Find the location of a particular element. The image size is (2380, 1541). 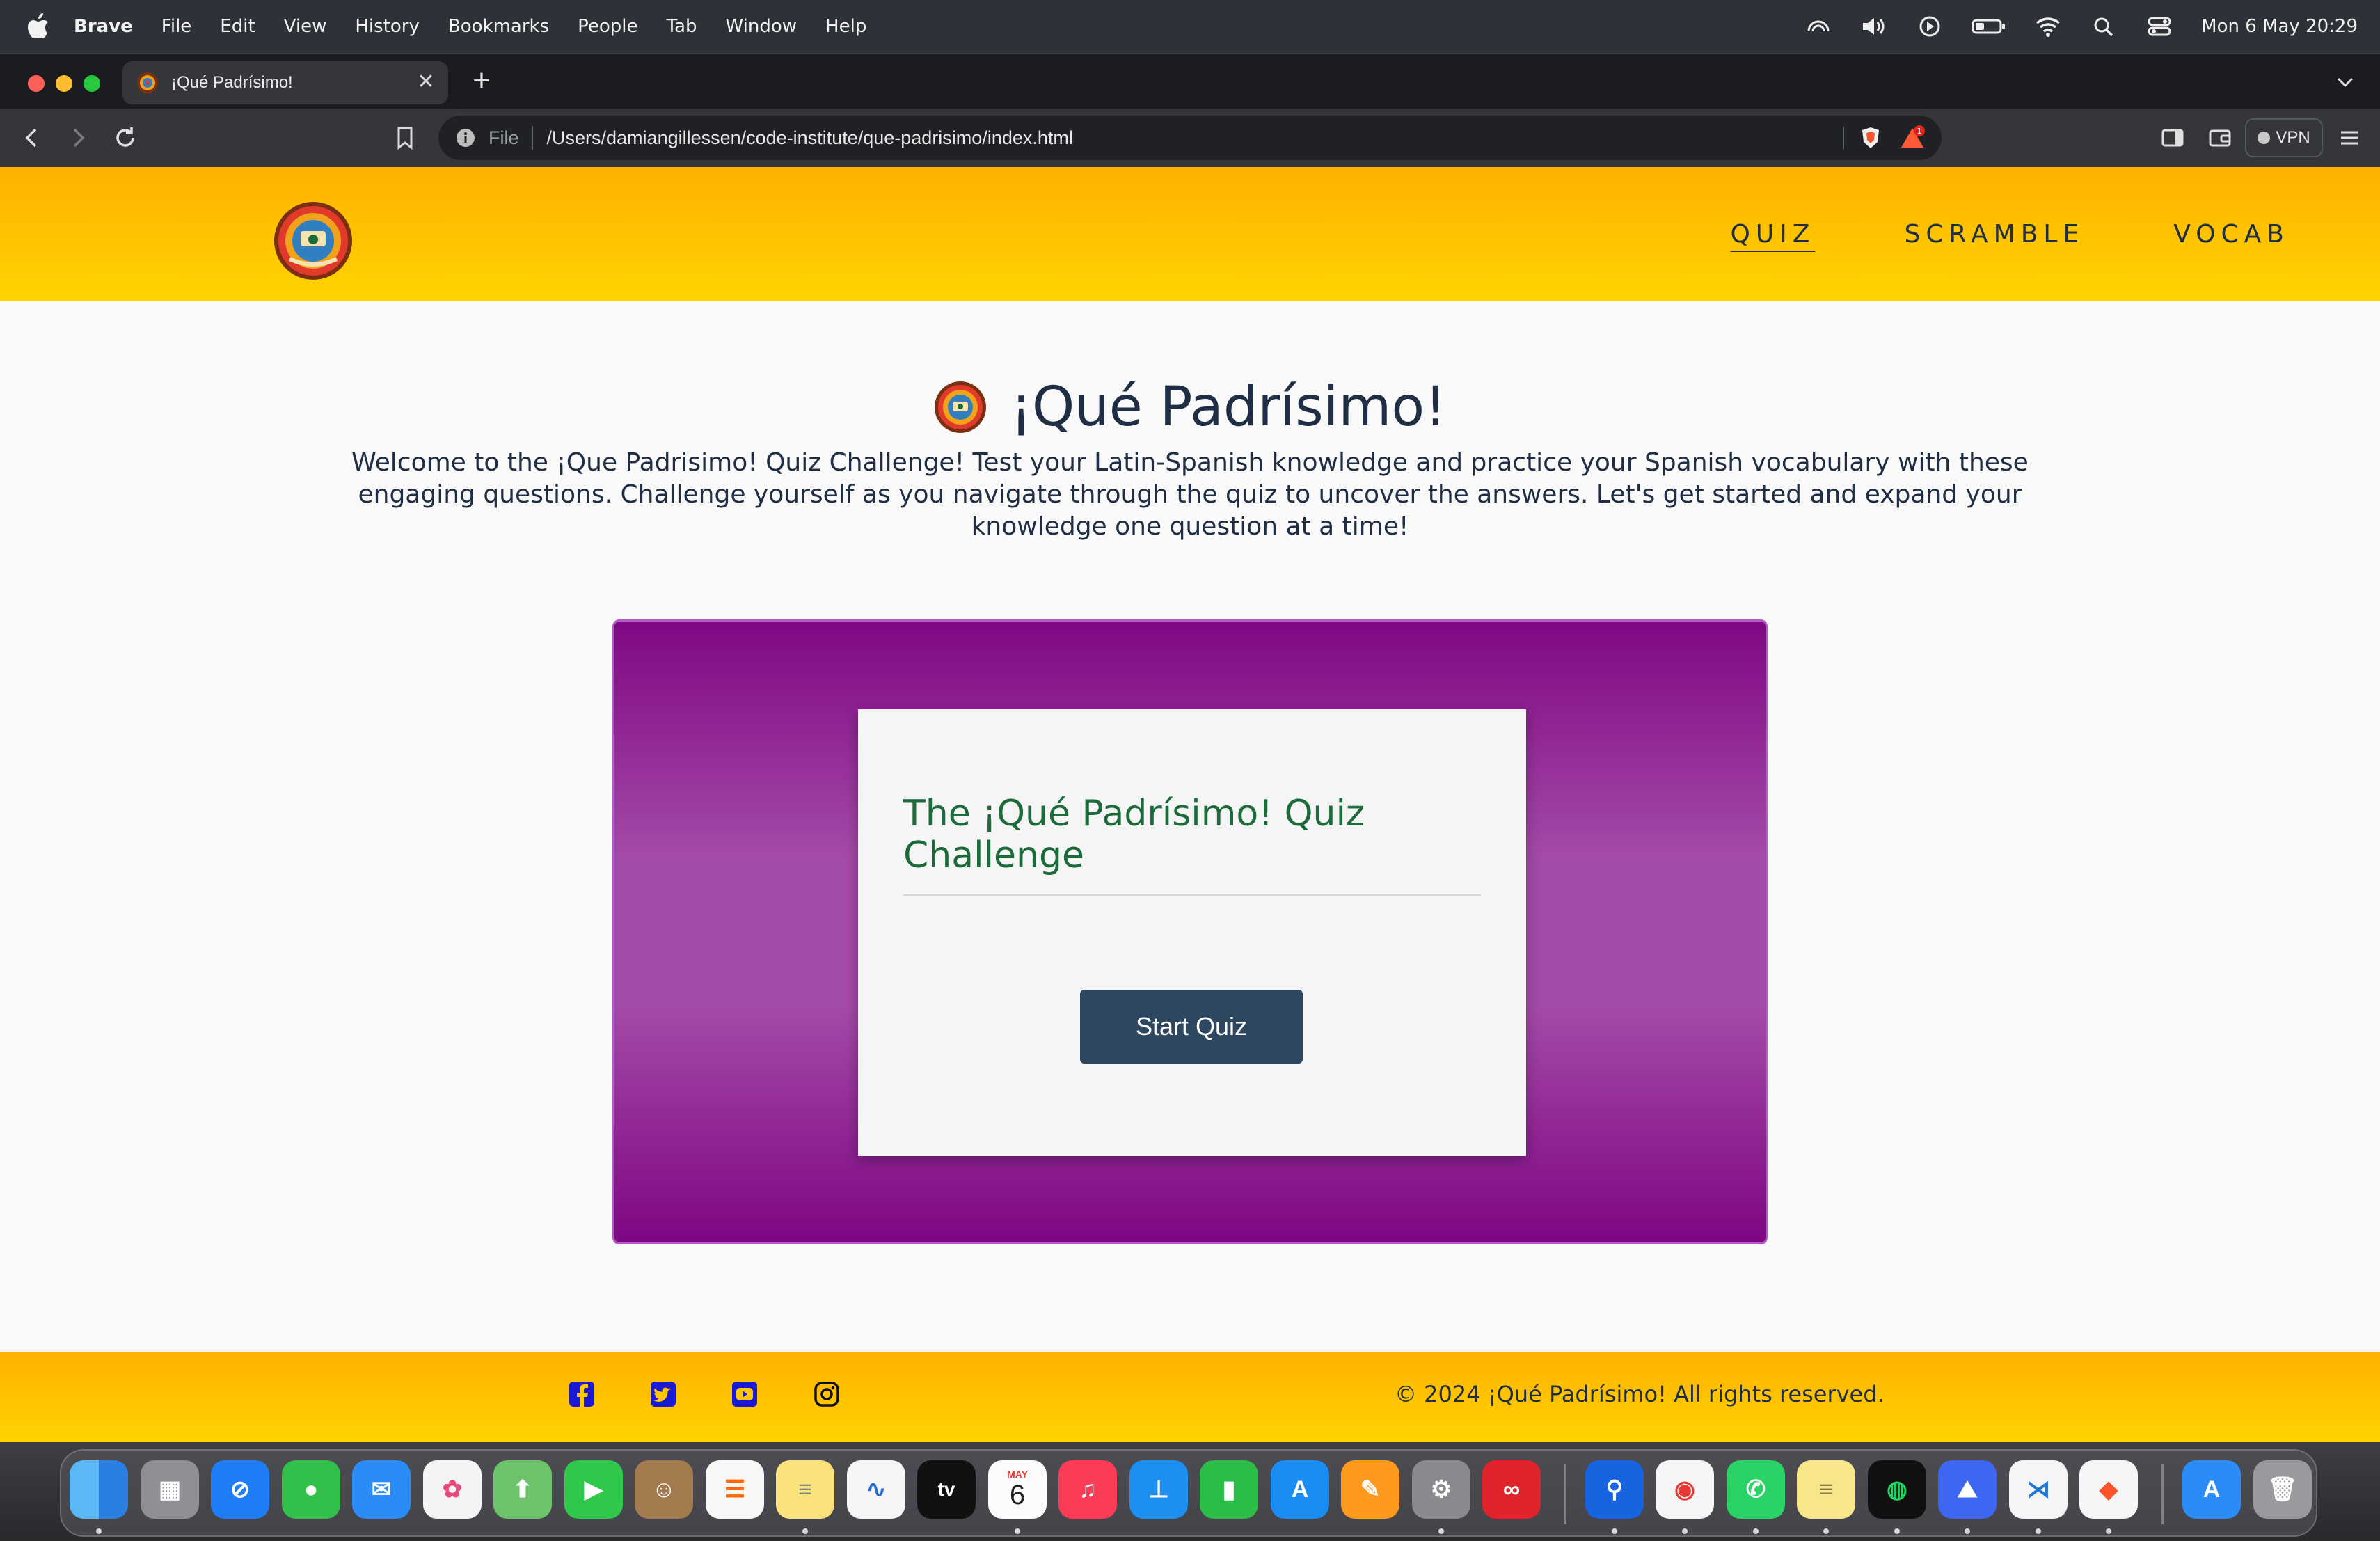

bookmark-icon is located at coordinates (405, 138).